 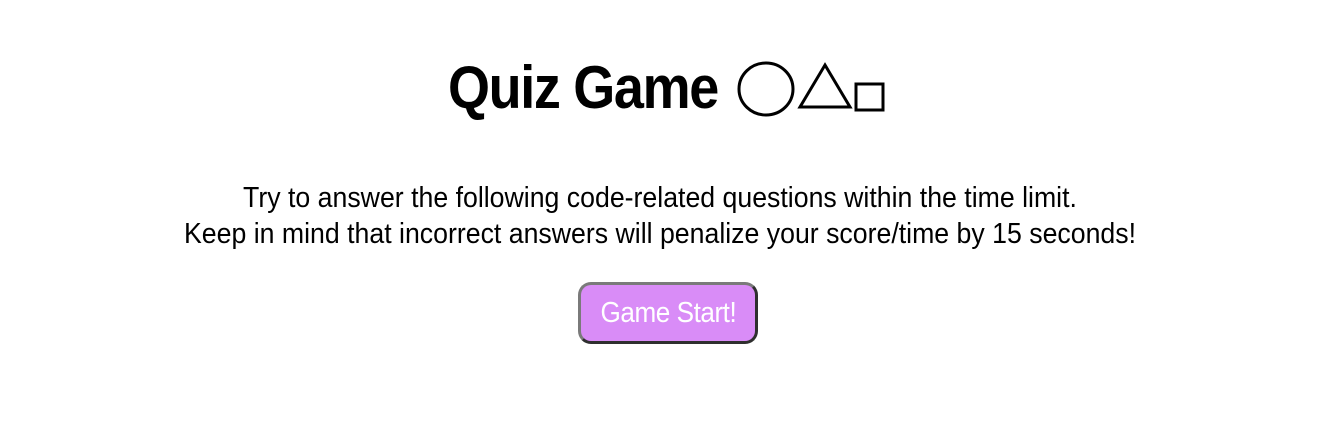 I want to click on start-button-container: Game Start!, so click(x=660, y=313).